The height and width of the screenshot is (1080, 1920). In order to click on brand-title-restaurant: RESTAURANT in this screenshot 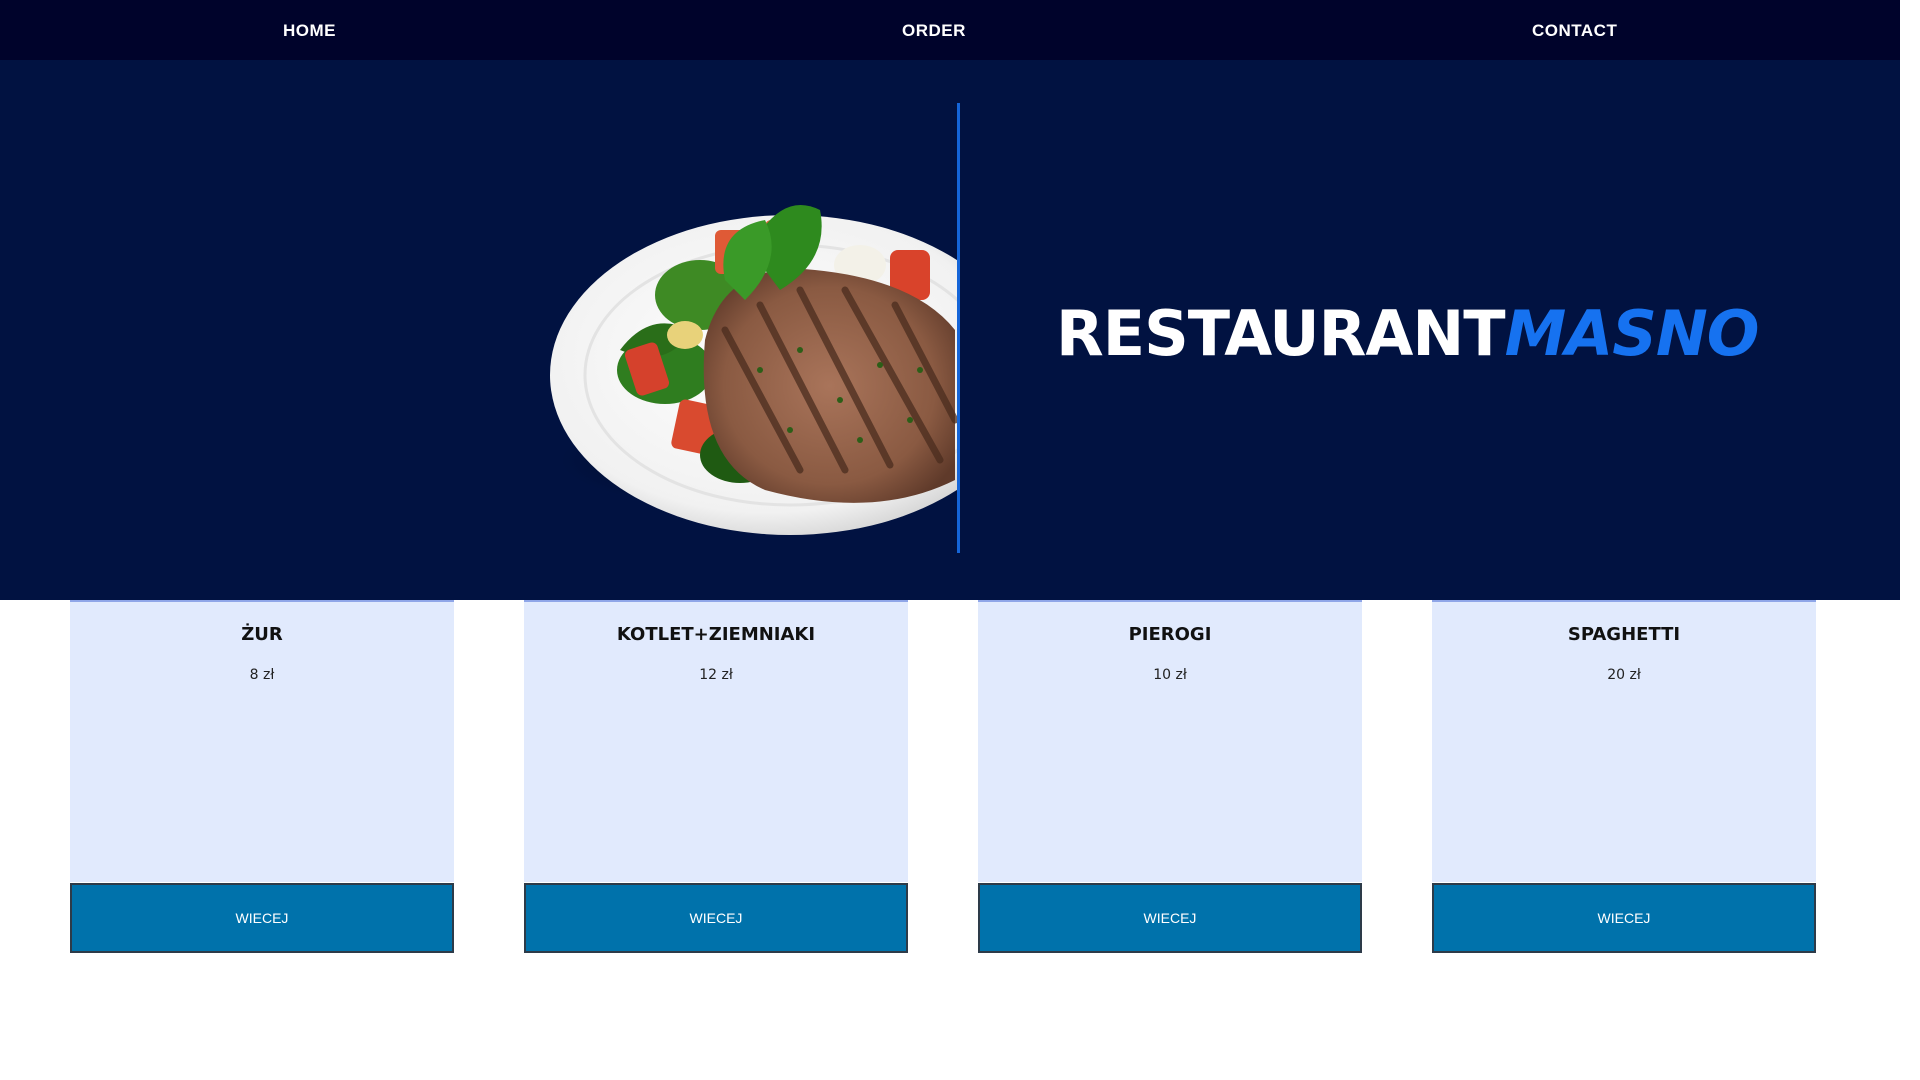, I will do `click(1281, 333)`.